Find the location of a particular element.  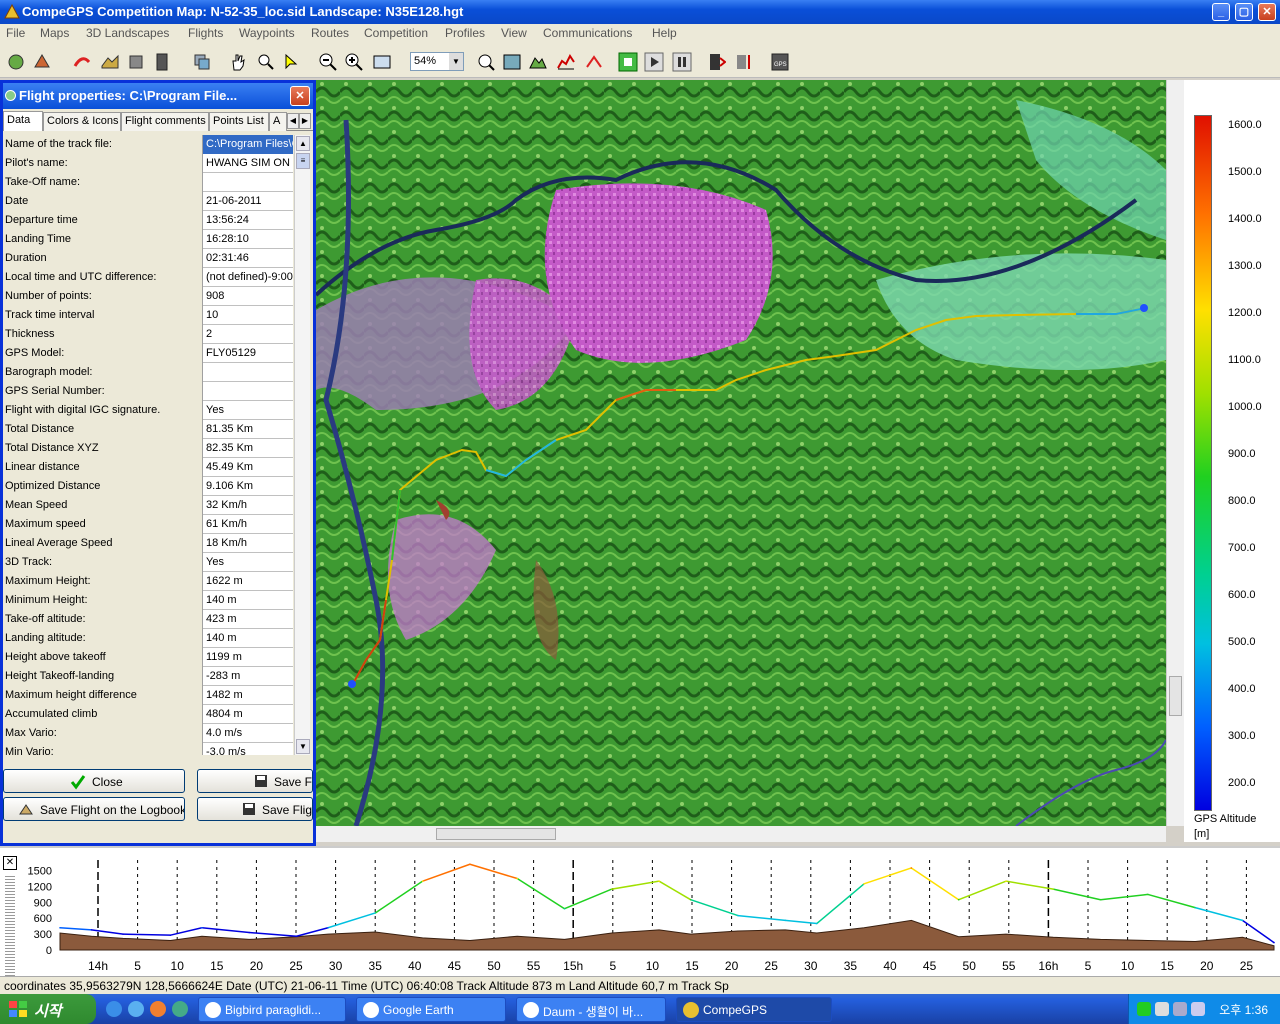

property-value: 2 is located at coordinates (248, 334).